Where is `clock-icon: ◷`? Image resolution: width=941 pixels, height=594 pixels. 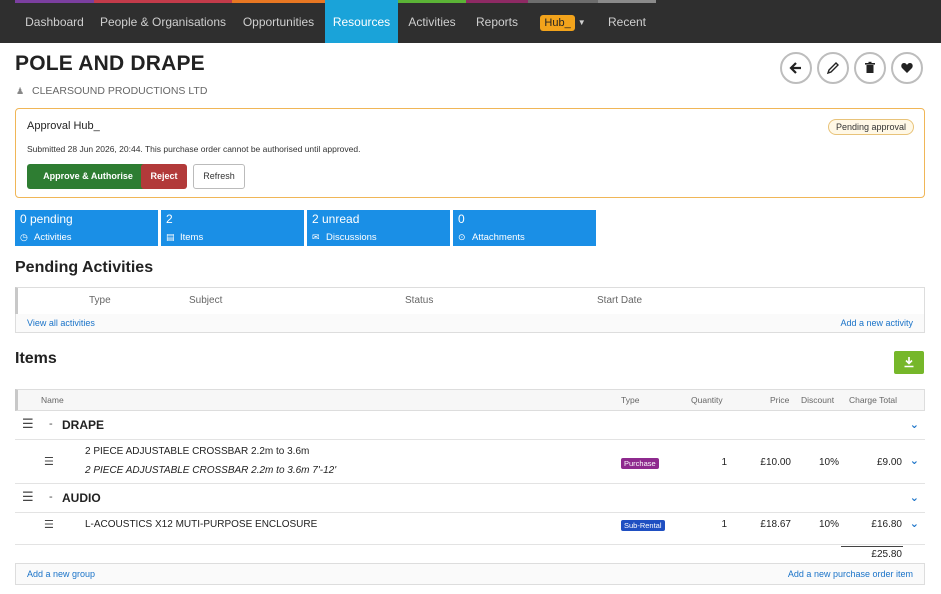 clock-icon: ◷ is located at coordinates (24, 237).